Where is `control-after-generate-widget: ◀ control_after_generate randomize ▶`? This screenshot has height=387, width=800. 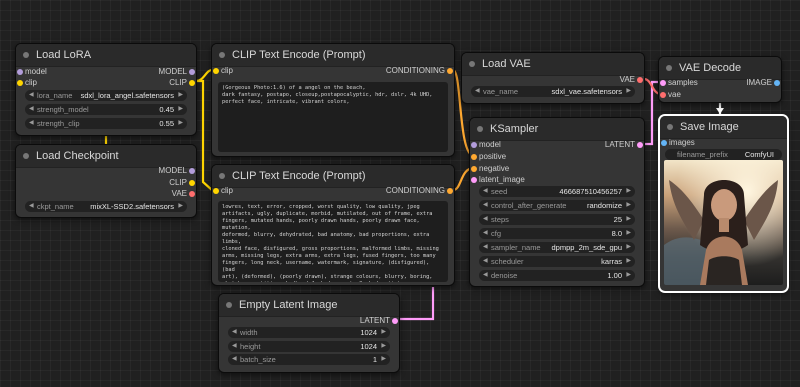 control-after-generate-widget: ◀ control_after_generate randomize ▶ is located at coordinates (557, 205).